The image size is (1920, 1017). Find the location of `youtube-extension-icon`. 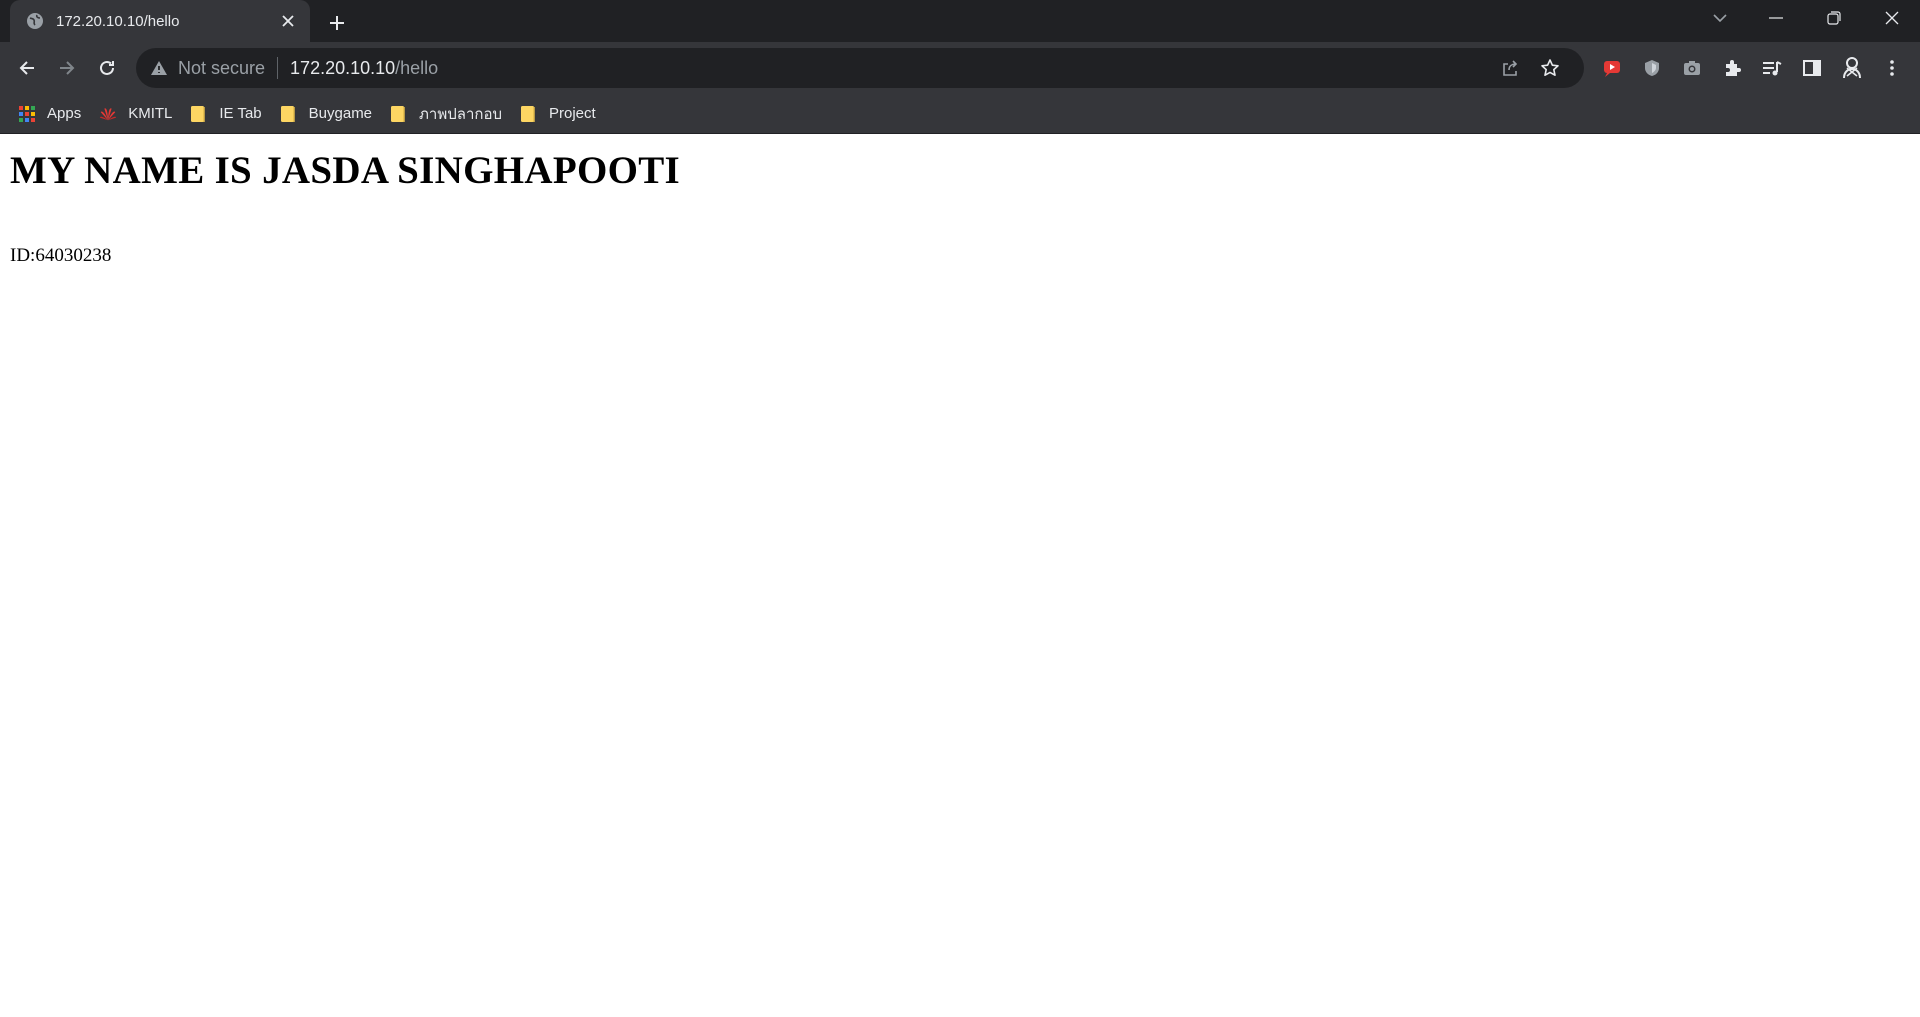

youtube-extension-icon is located at coordinates (1612, 68).